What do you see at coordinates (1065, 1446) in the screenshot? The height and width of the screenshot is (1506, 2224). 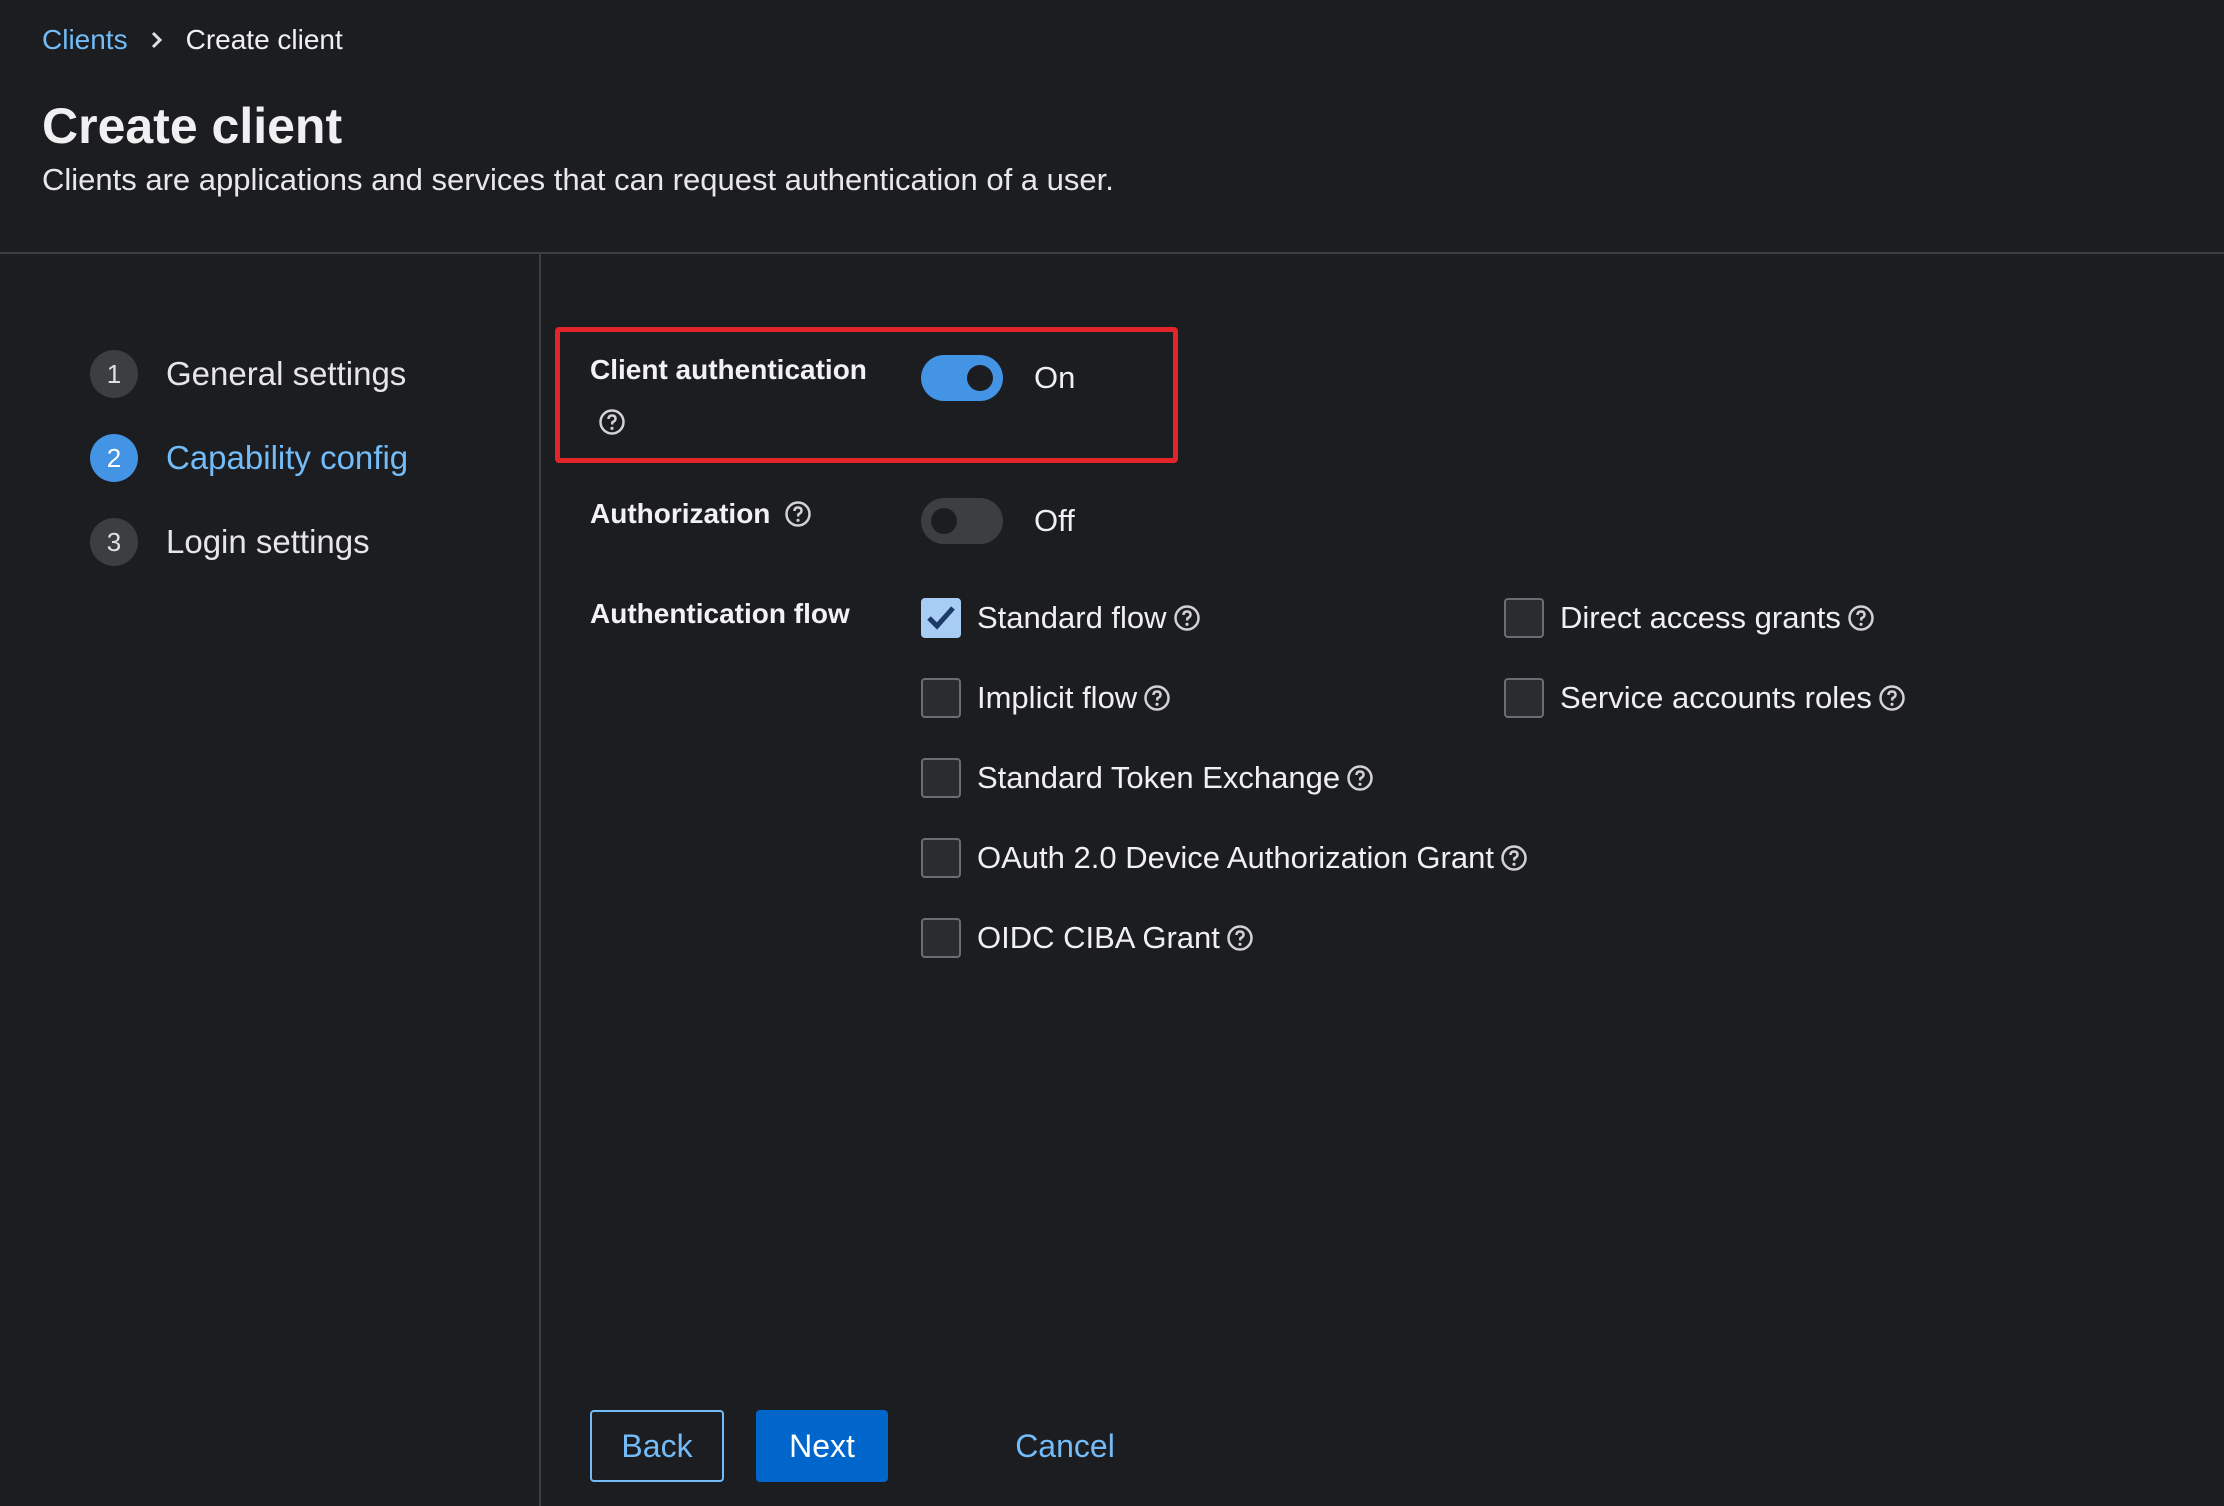 I see `cancel-button: Cancel` at bounding box center [1065, 1446].